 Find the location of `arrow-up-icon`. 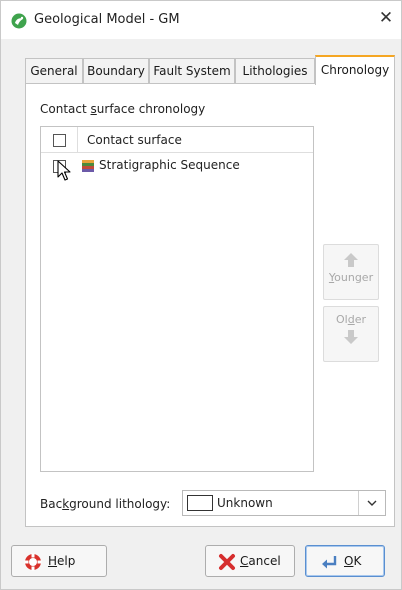

arrow-up-icon is located at coordinates (351, 260).